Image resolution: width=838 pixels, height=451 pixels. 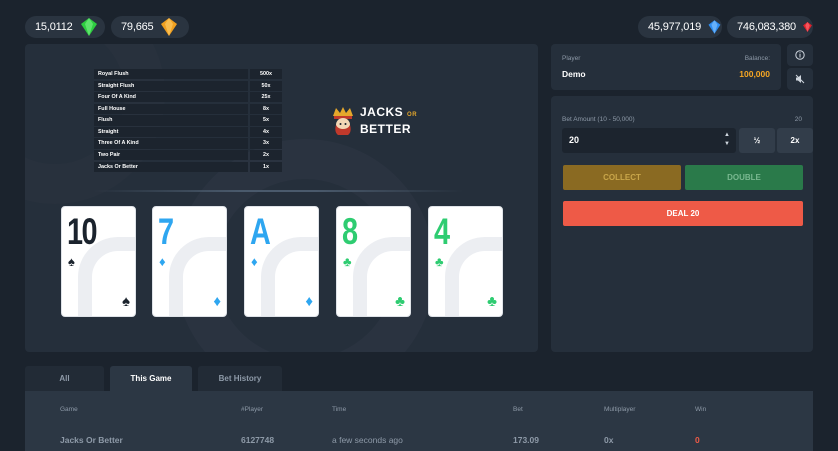 What do you see at coordinates (169, 27) in the screenshot?
I see `orange-gem-icon` at bounding box center [169, 27].